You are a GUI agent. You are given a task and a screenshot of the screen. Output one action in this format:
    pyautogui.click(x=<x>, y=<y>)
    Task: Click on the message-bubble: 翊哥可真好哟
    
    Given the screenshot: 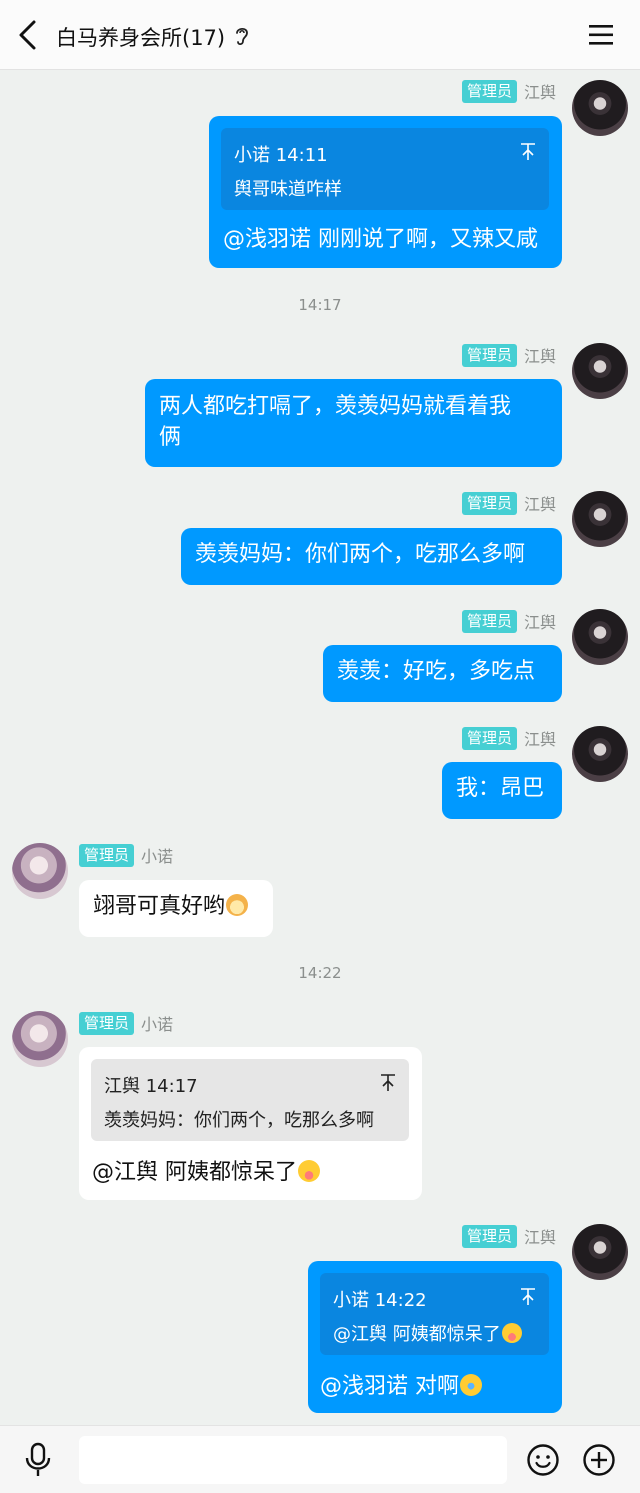 What is the action you would take?
    pyautogui.click(x=176, y=908)
    